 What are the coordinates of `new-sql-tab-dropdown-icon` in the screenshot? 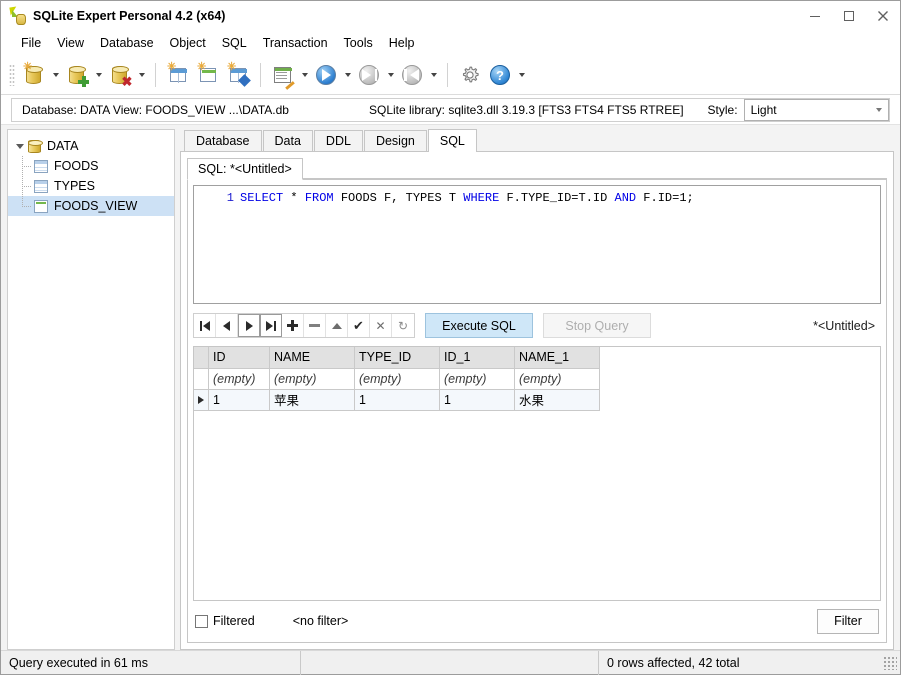 It's located at (304, 75).